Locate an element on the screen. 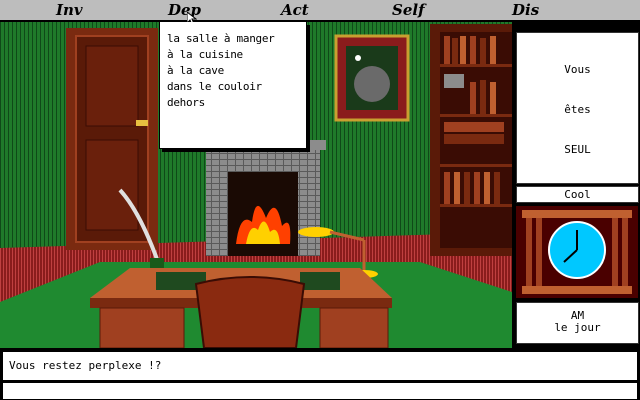  door is located at coordinates (112, 139).